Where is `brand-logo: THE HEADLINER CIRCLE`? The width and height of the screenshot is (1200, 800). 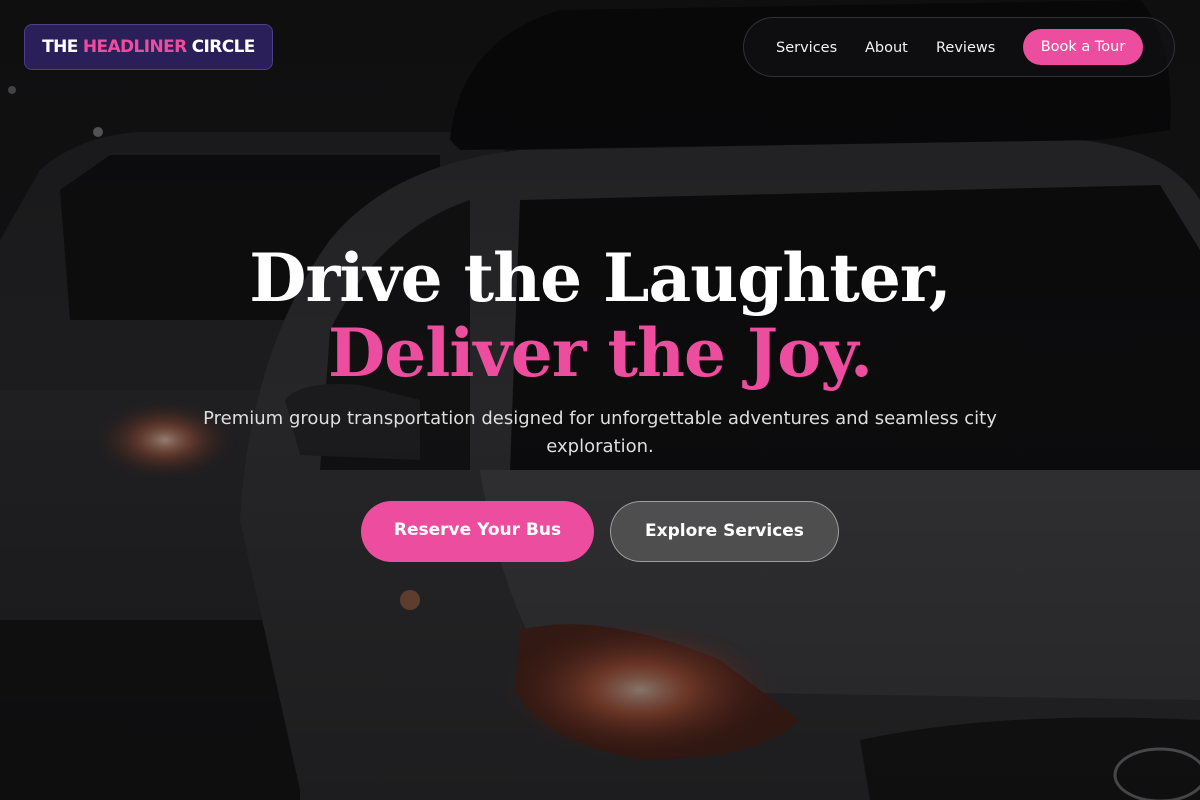 brand-logo: THE HEADLINER CIRCLE is located at coordinates (148, 47).